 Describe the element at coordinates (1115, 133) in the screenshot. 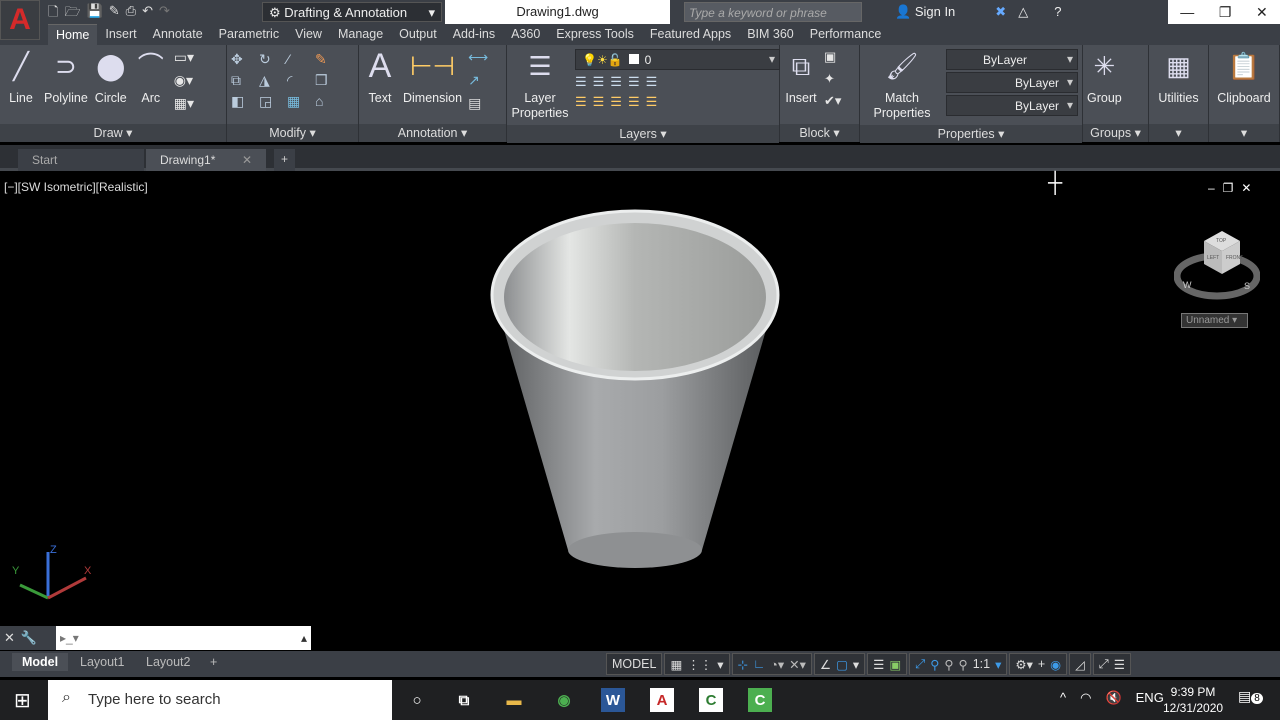

I see `groups-panel-title: Groups ▾` at that location.